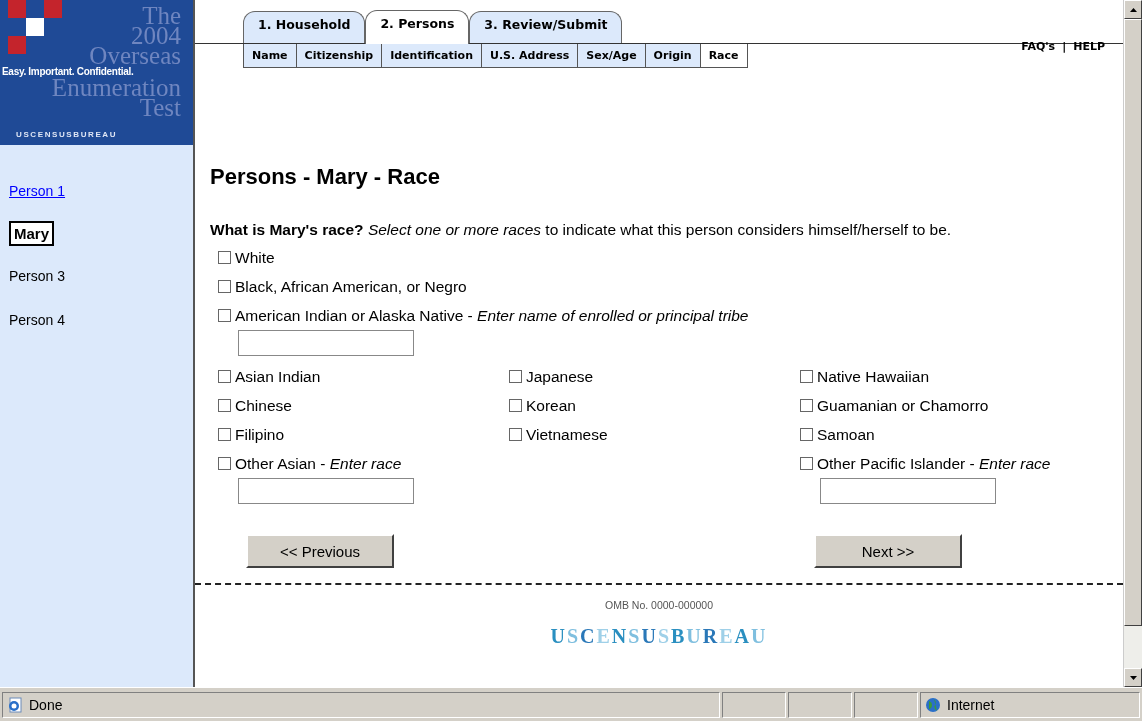 This screenshot has height=721, width=1142. I want to click on option-label: American Indian or Alaska Native - Enter name of enrolled or principal tribe, so click(492, 315).